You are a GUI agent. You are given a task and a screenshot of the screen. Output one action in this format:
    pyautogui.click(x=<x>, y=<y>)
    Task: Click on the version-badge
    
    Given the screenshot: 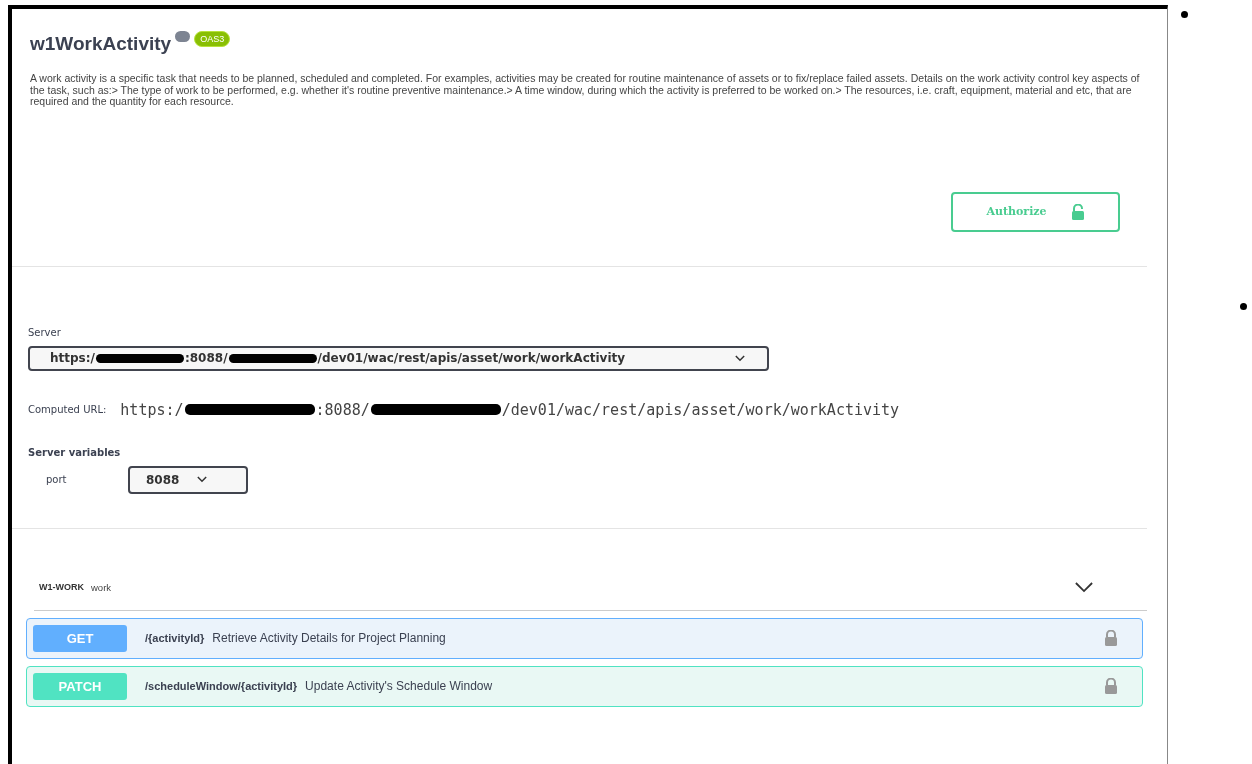 What is the action you would take?
    pyautogui.click(x=183, y=36)
    